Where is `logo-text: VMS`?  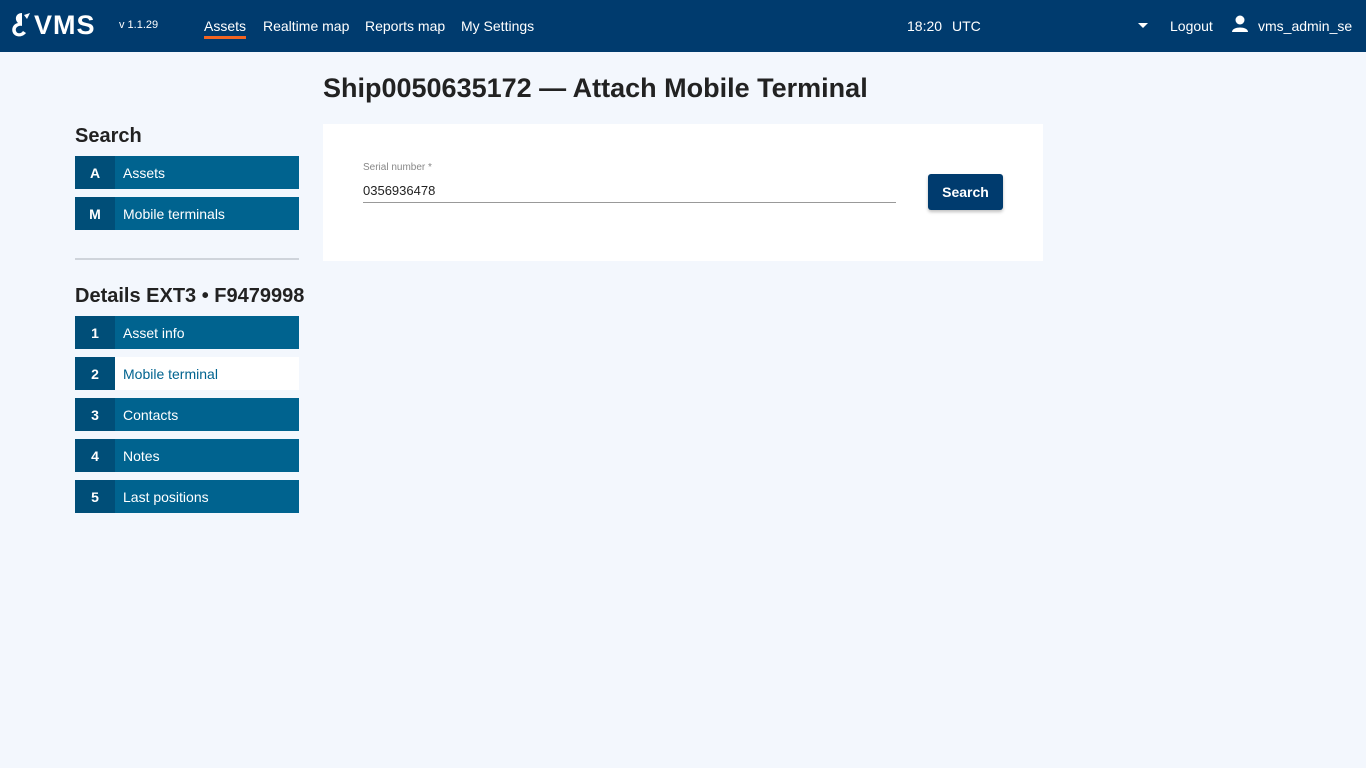 logo-text: VMS is located at coordinates (65, 25).